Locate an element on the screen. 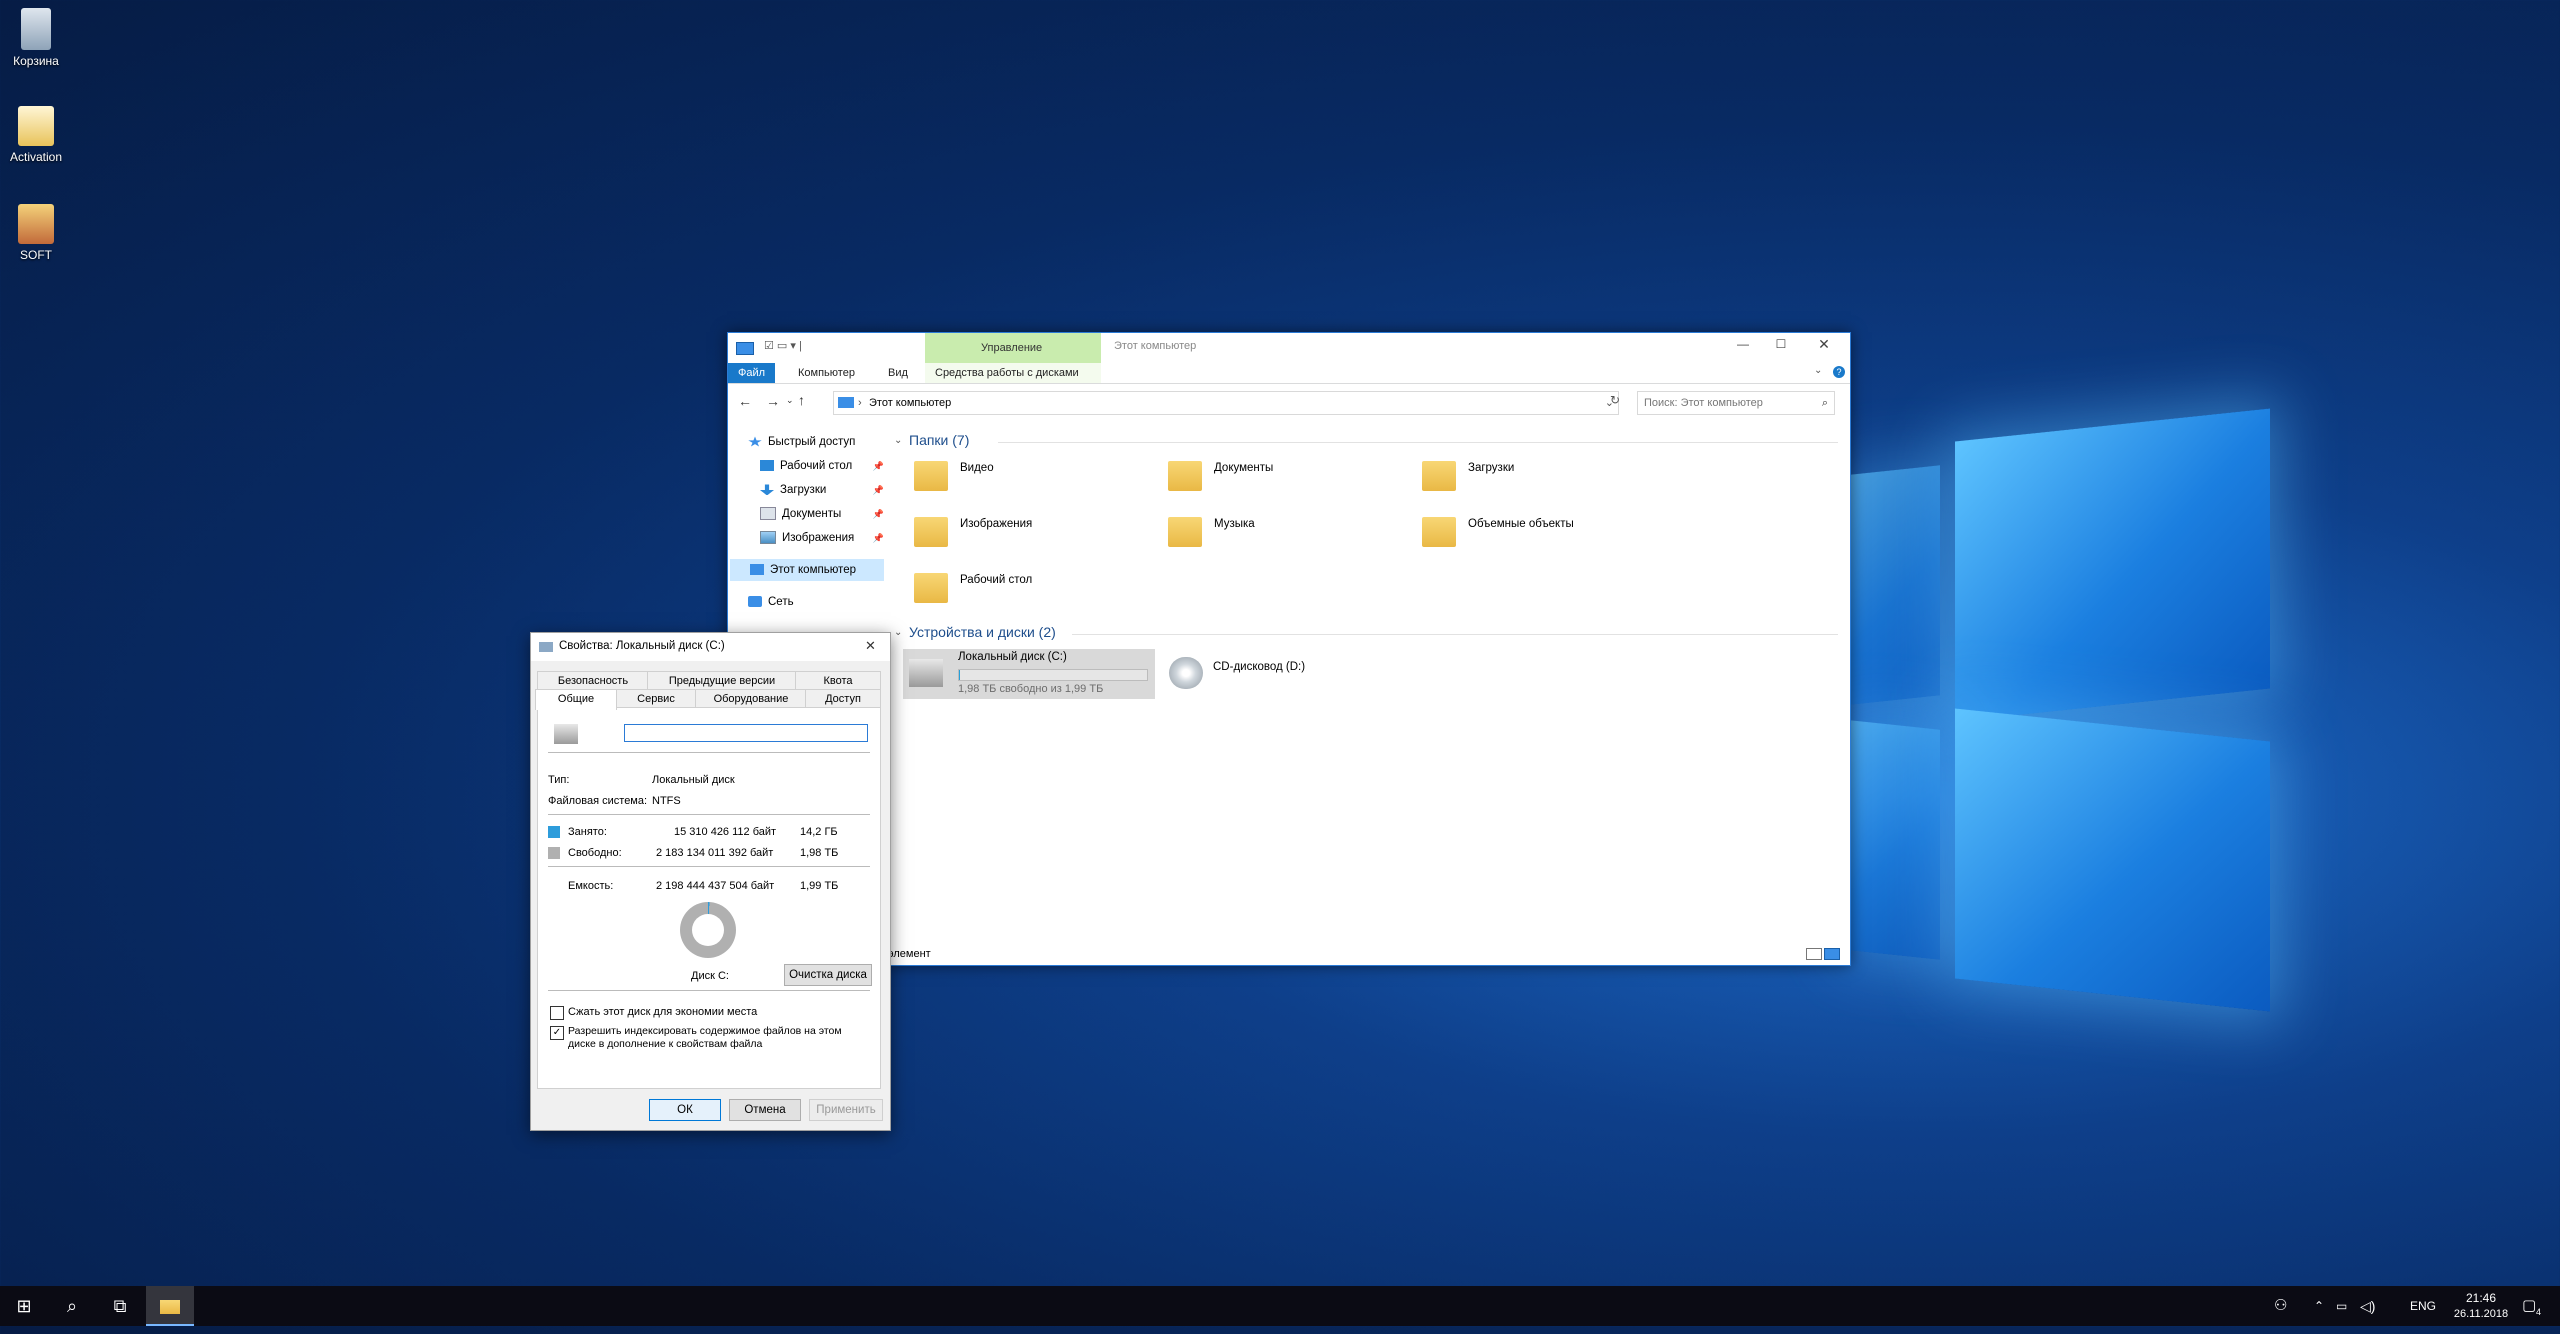  tab-sharing: Доступ is located at coordinates (843, 698).